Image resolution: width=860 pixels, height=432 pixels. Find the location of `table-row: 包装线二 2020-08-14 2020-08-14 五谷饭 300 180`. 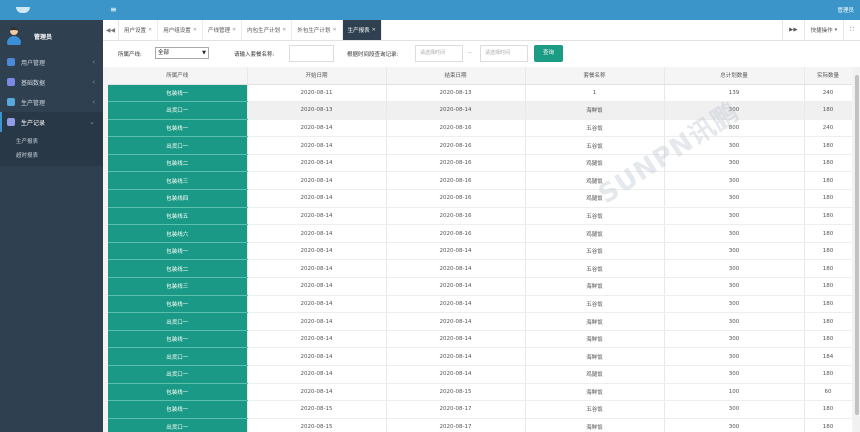

table-row: 包装线二 2020-08-14 2020-08-14 五谷饭 300 180 is located at coordinates (480, 269).